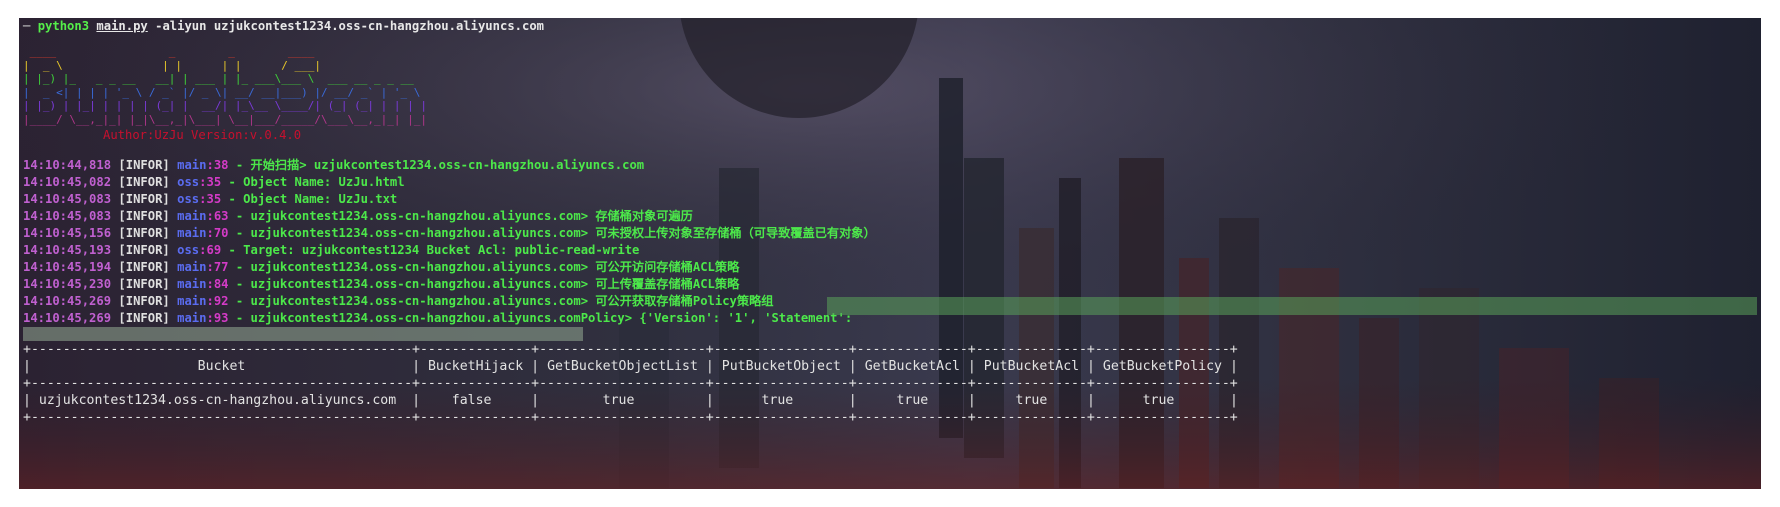 Image resolution: width=1780 pixels, height=507 pixels. I want to click on log-timestamp: 14:10:44,818, so click(67, 165).